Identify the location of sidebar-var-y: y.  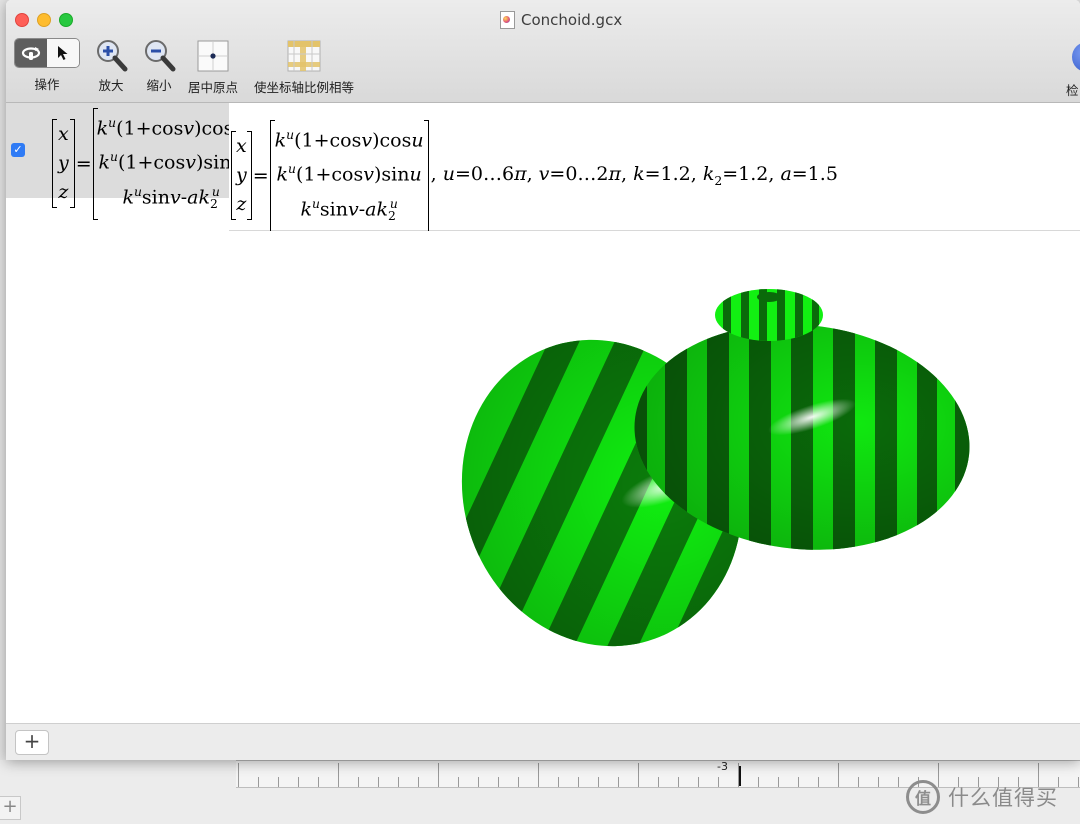
(63, 163).